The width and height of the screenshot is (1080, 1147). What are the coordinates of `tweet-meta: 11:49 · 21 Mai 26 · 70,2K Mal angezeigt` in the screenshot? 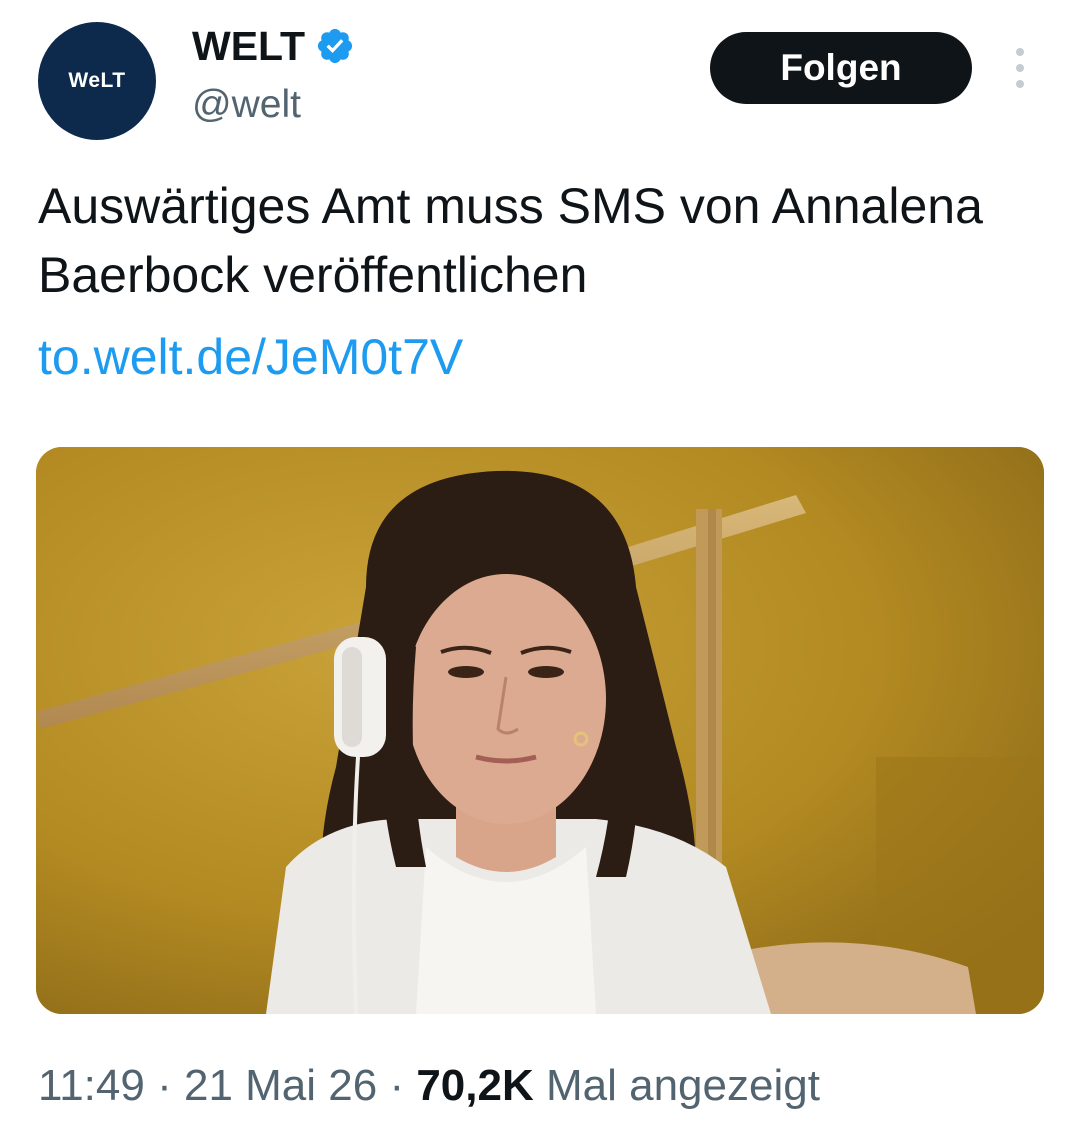 It's located at (429, 1086).